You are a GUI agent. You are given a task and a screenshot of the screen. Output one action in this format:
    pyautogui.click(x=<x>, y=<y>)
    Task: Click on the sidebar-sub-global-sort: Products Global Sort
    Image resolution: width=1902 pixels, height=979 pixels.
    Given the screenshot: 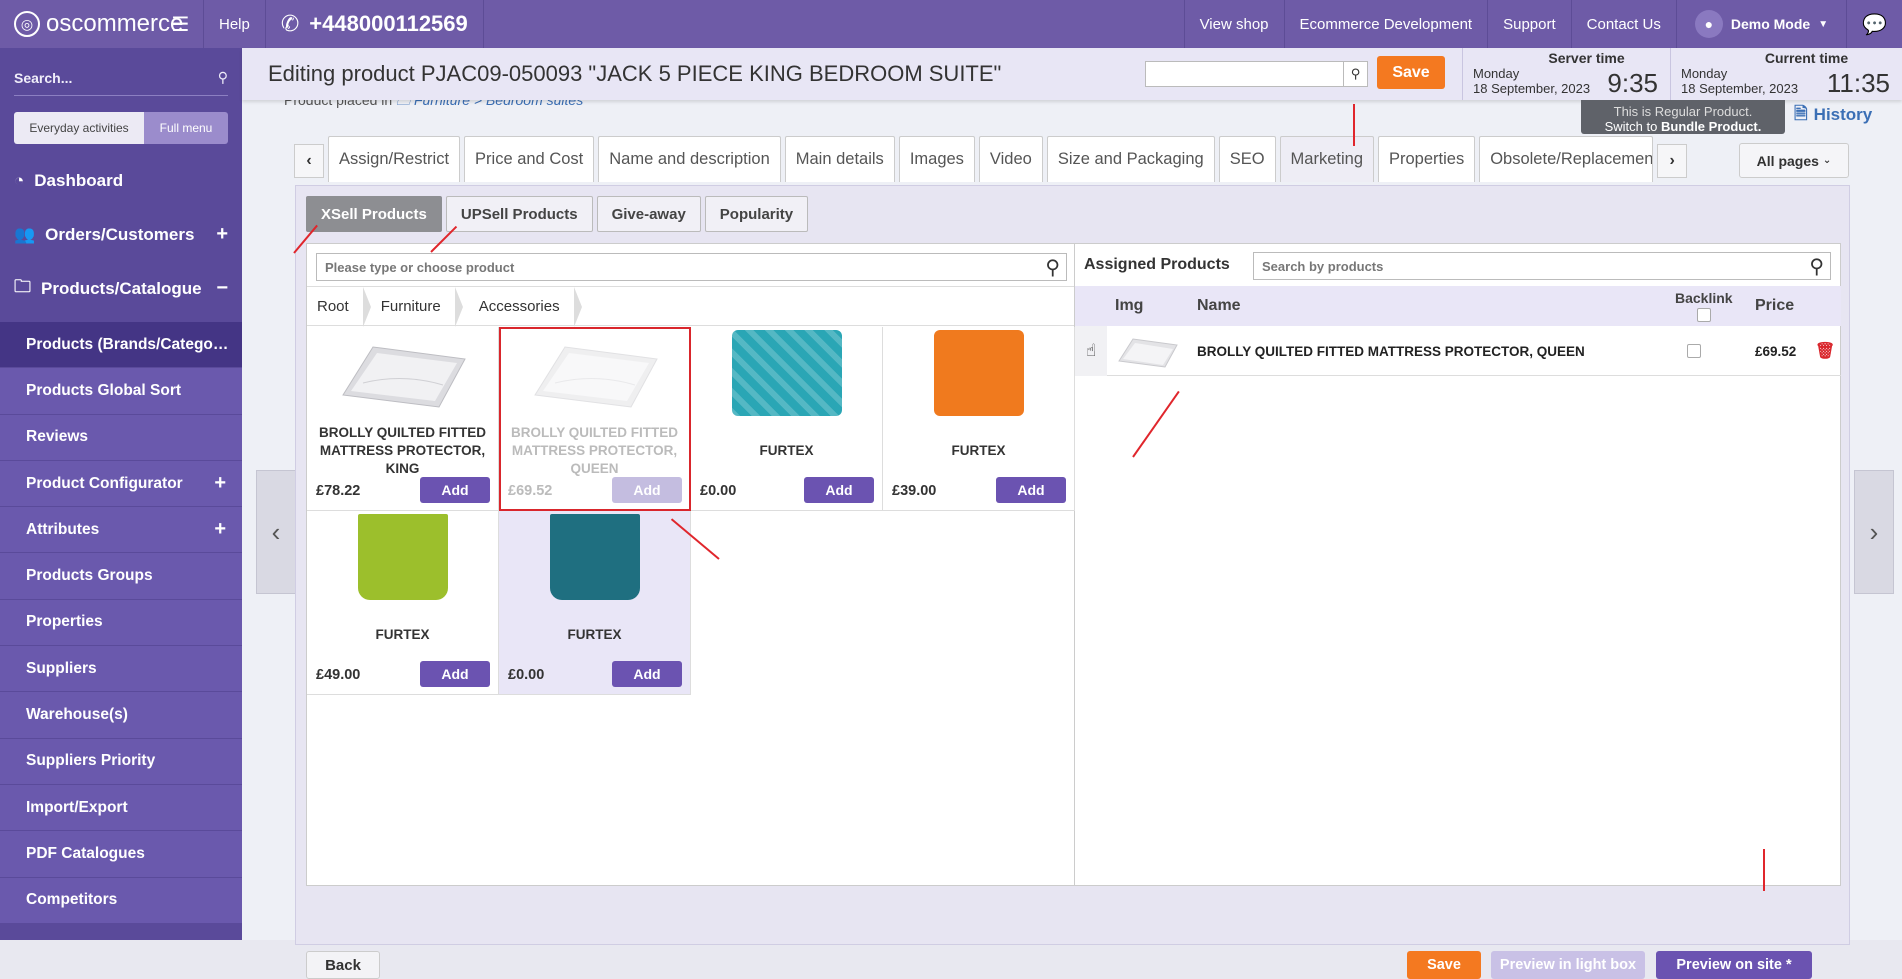 What is the action you would take?
    pyautogui.click(x=121, y=391)
    